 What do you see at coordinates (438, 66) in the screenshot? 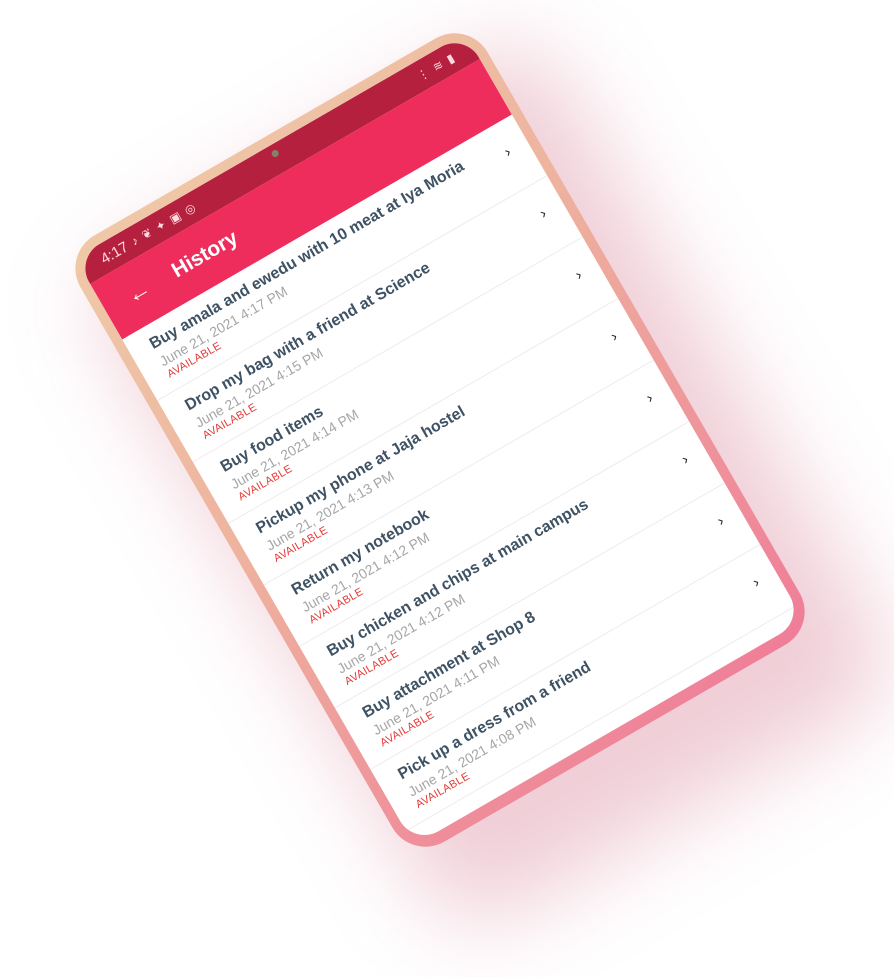
I see `wifi-icon: ≋` at bounding box center [438, 66].